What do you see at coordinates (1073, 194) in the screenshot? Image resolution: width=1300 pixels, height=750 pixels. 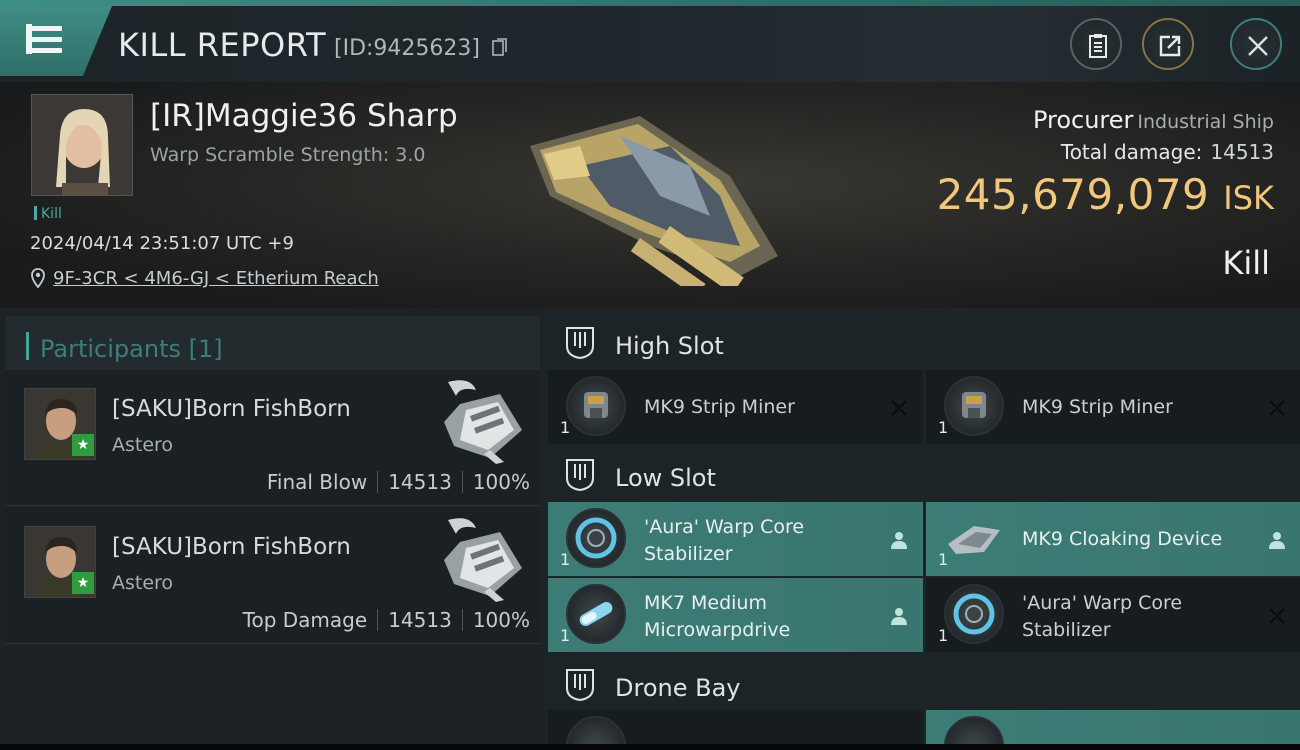 I see `isk-amount: 245,679,079` at bounding box center [1073, 194].